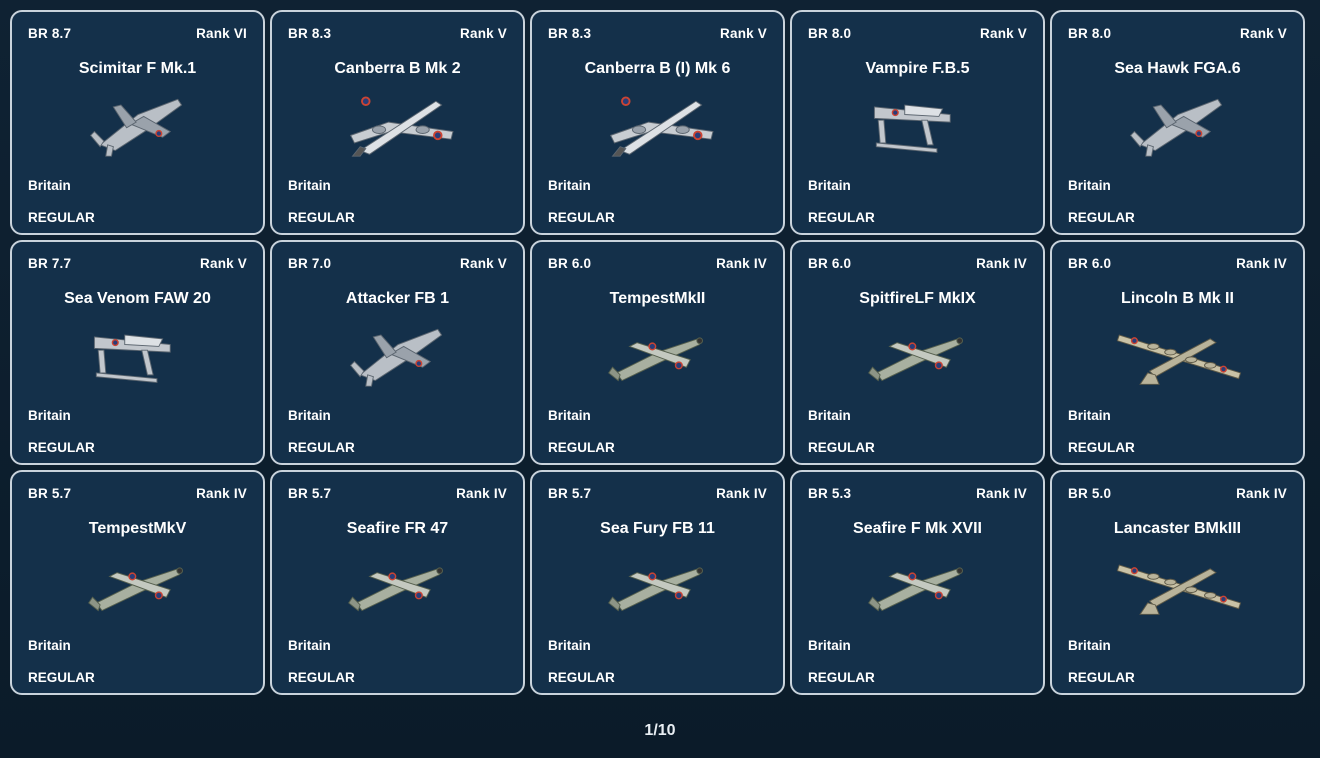 The height and width of the screenshot is (758, 1320). What do you see at coordinates (137, 298) in the screenshot?
I see `vehicle-name: Sea Venom FAW 20` at bounding box center [137, 298].